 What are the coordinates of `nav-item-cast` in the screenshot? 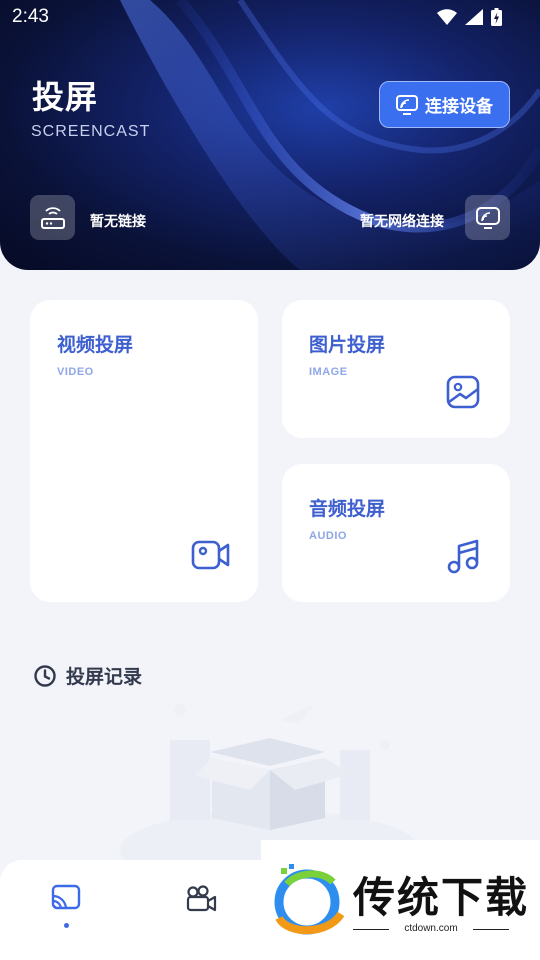 It's located at (66, 906).